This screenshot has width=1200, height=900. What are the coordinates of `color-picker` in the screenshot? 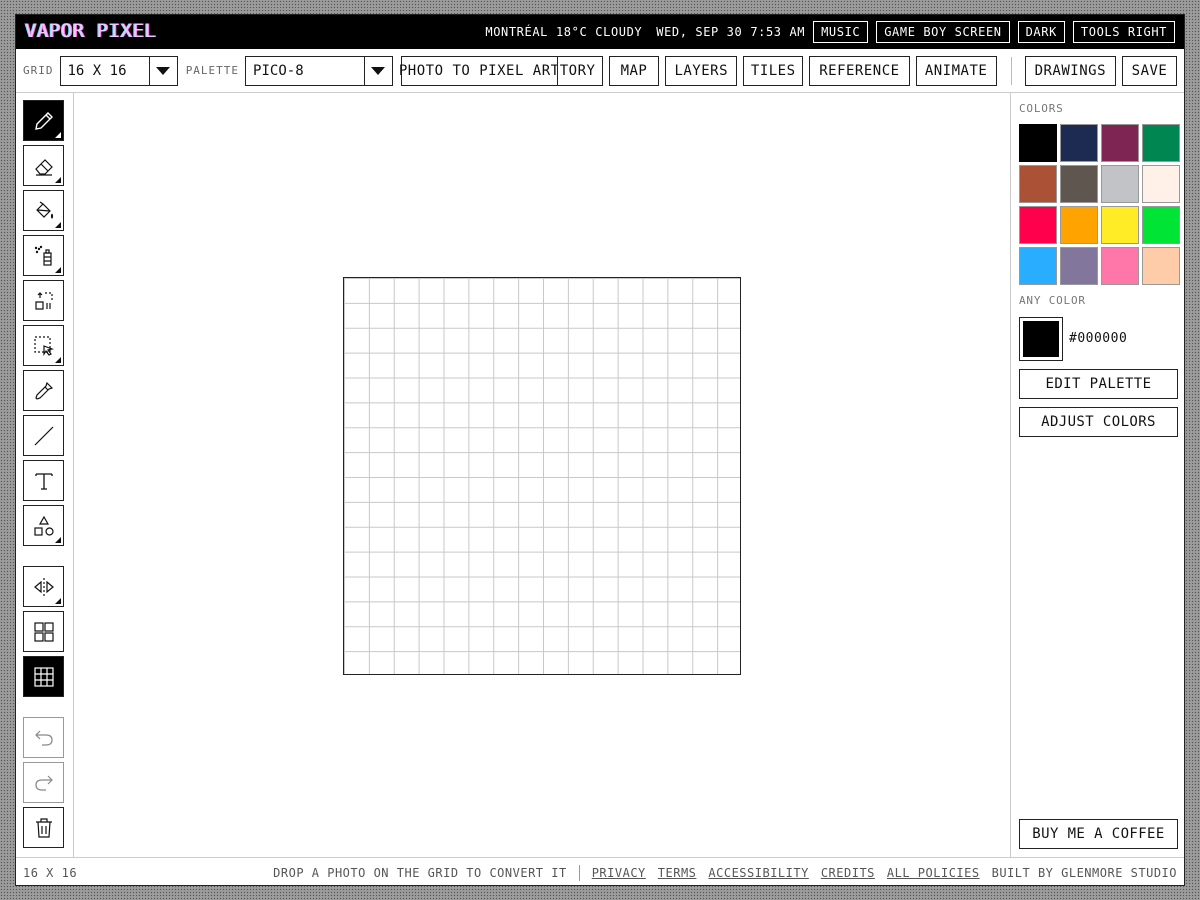 It's located at (1041, 339).